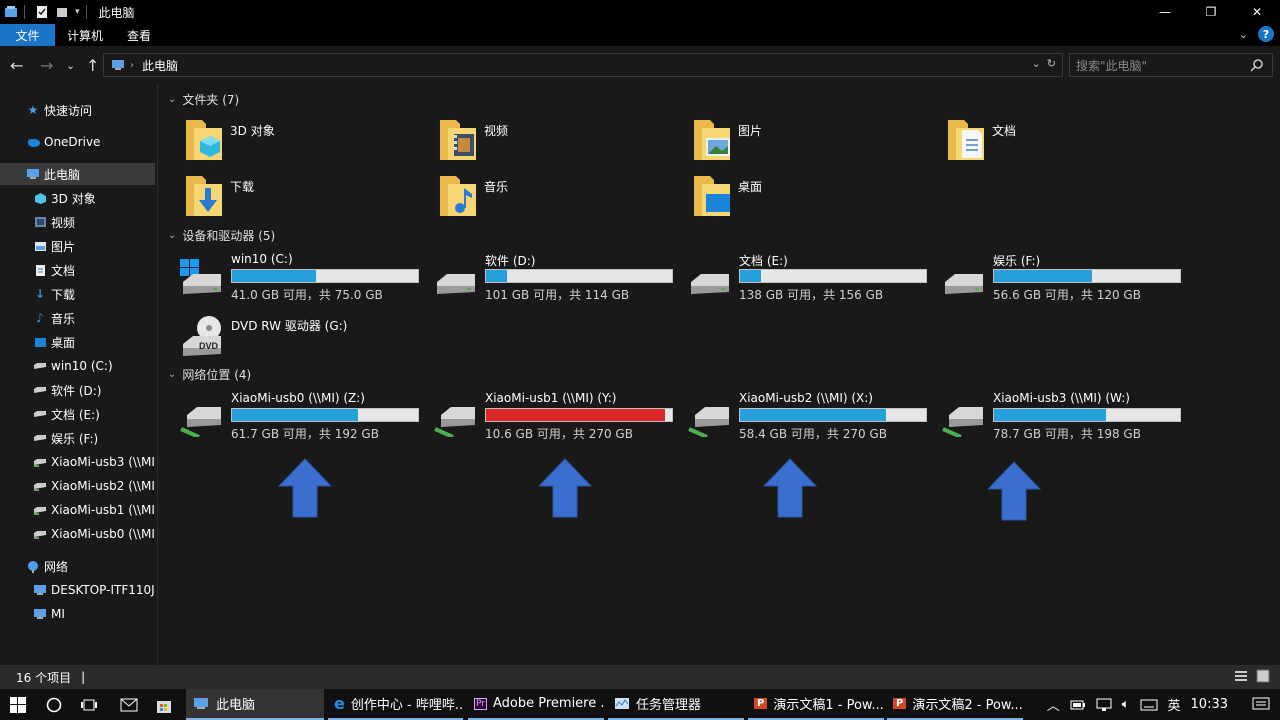 Image resolution: width=1280 pixels, height=720 pixels. I want to click on powerpoint-icon: P, so click(761, 703).